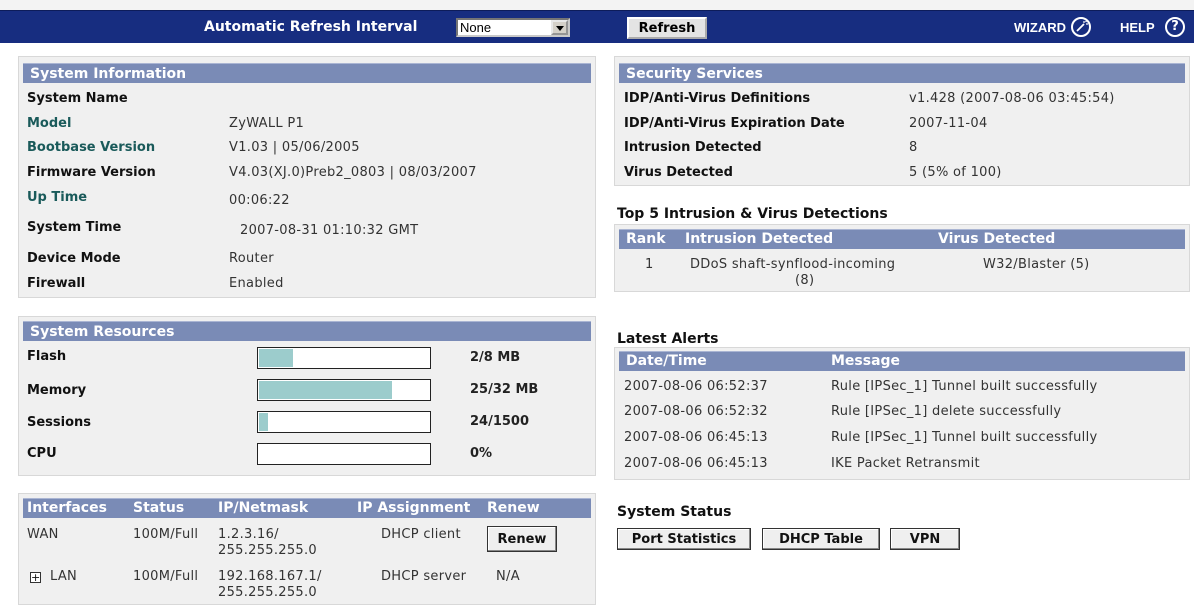  Describe the element at coordinates (905, 463) in the screenshot. I see `alert-message-4: IKE Packet Retransmit` at that location.